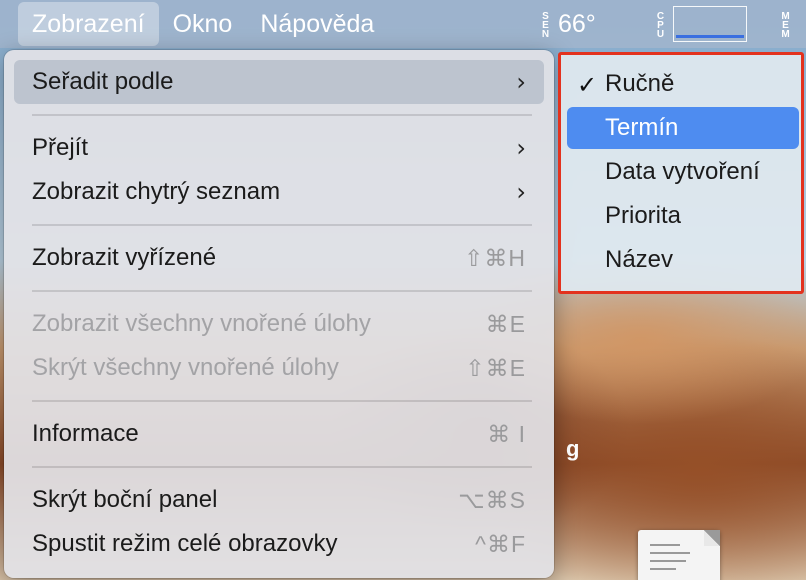  I want to click on menu-item-label: Zobrazit vyřízené, so click(124, 257).